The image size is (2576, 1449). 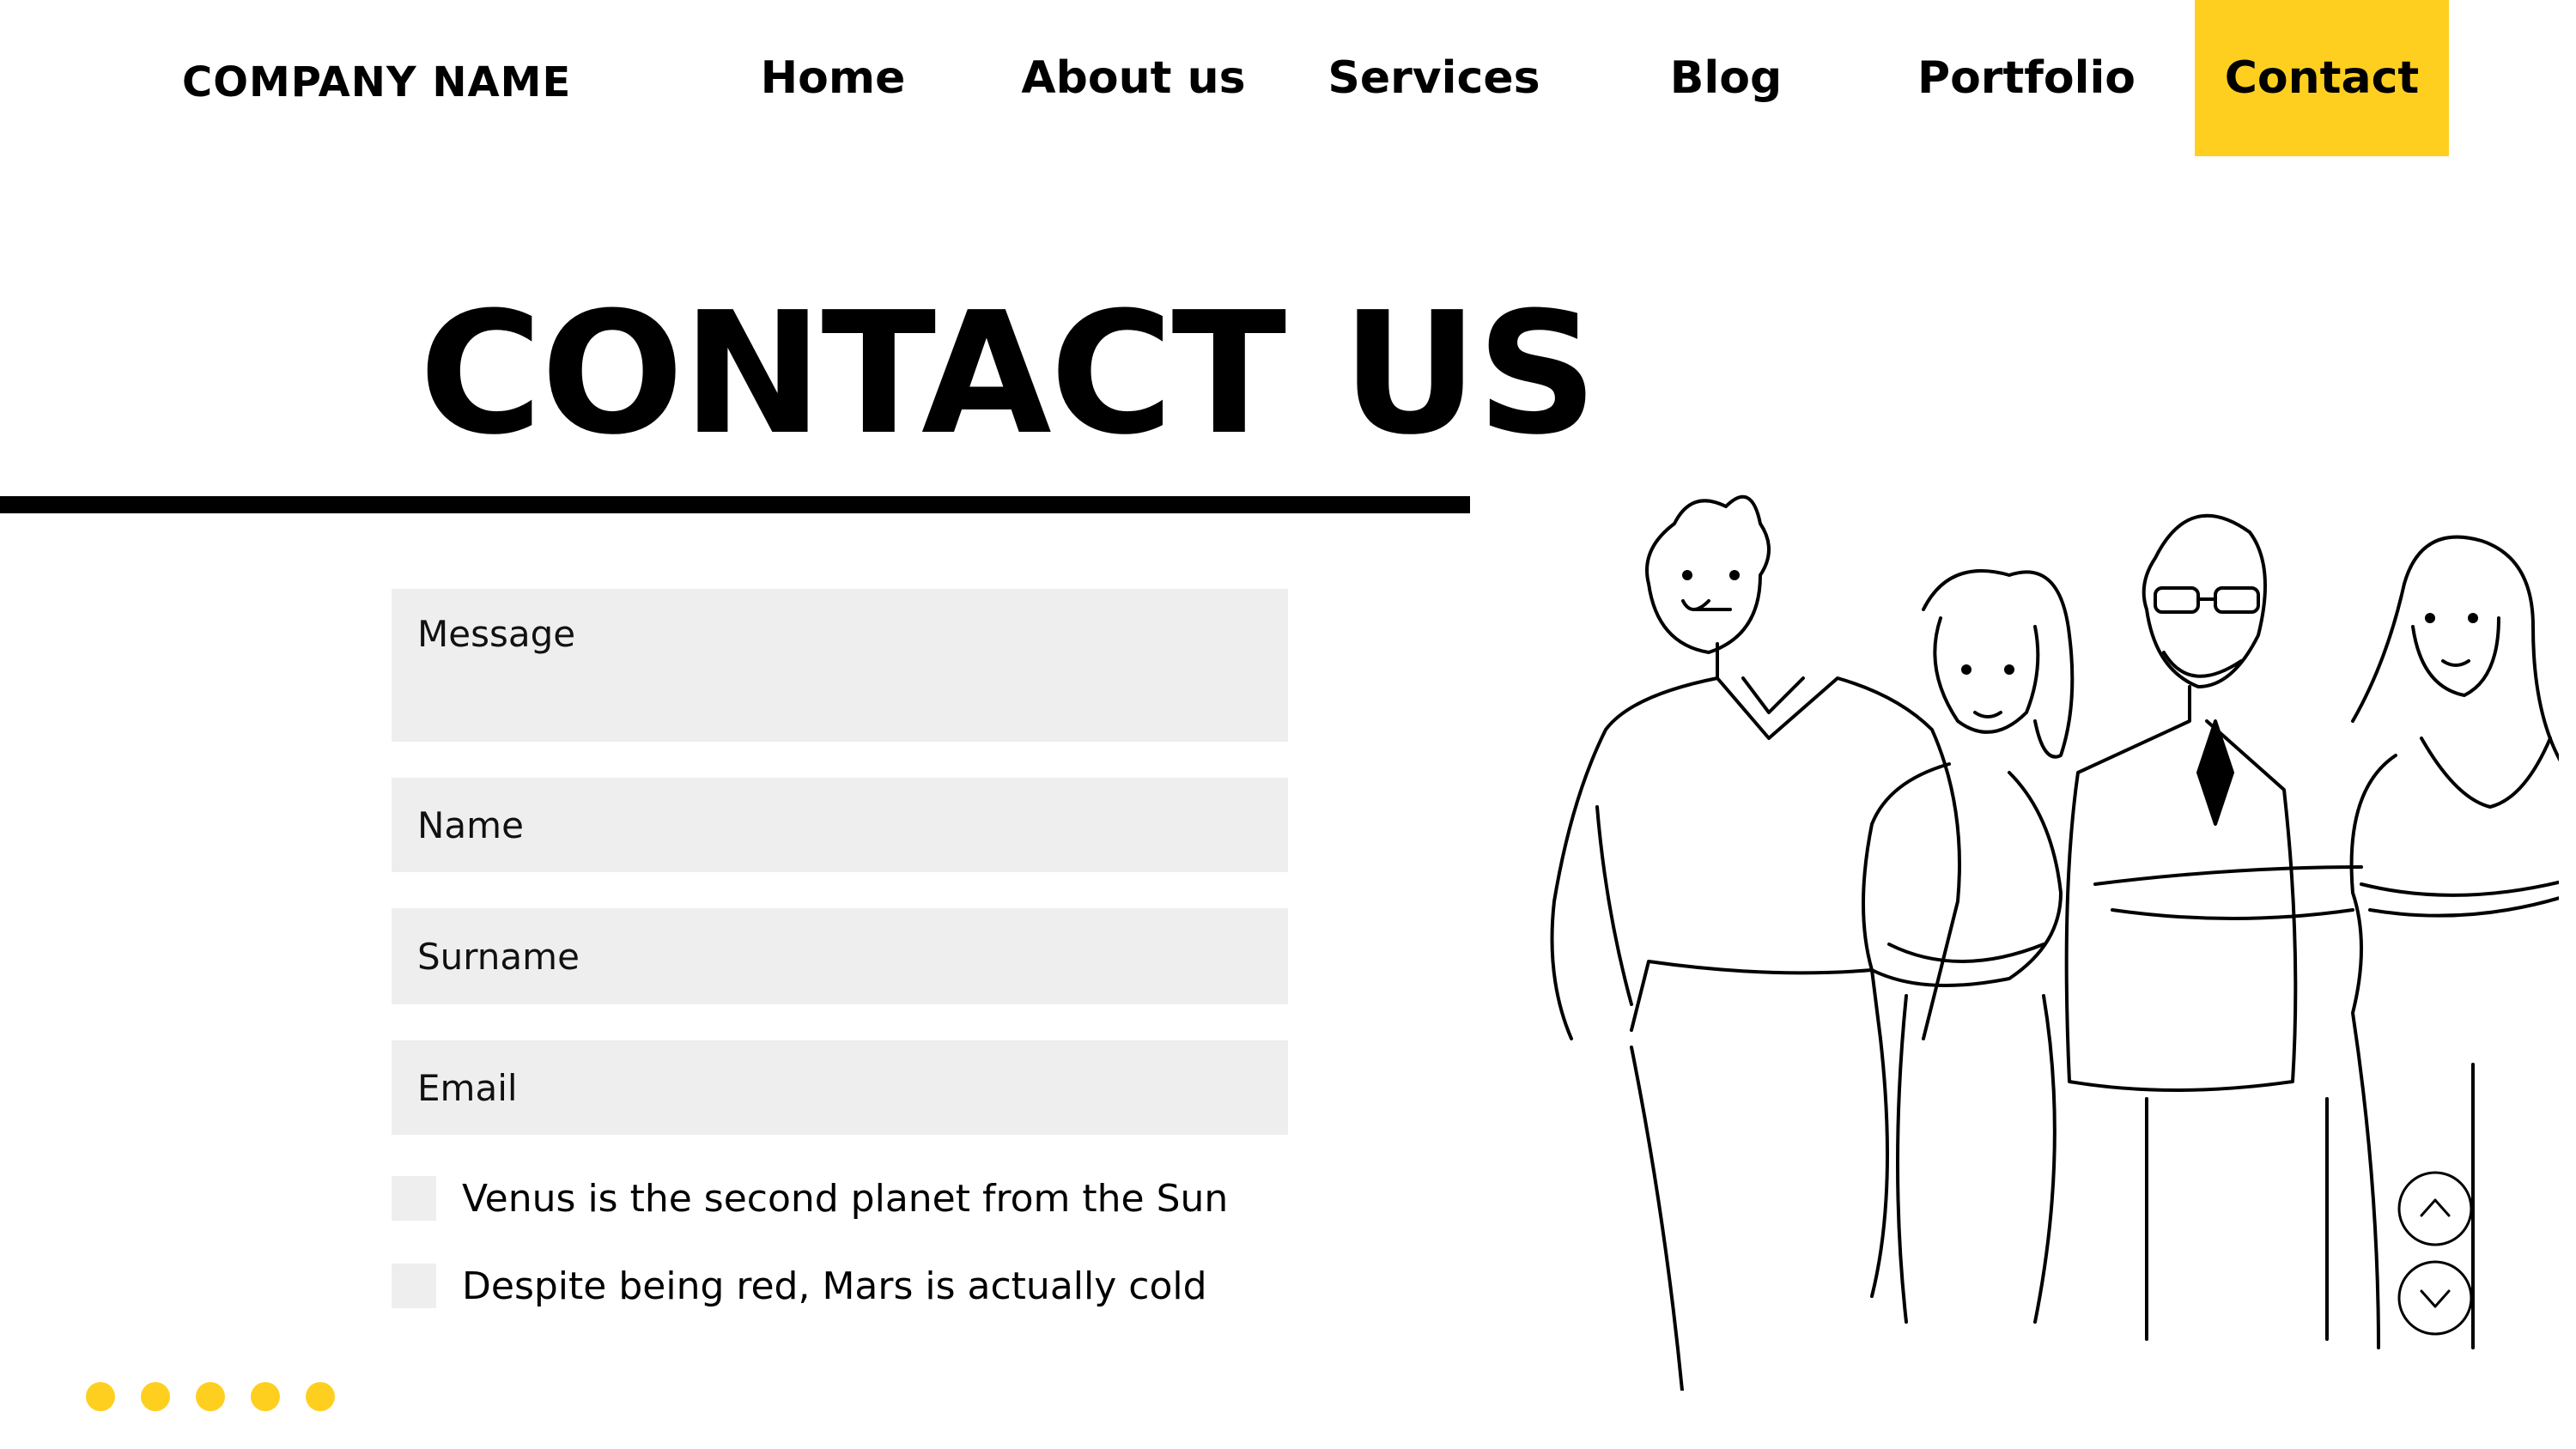 What do you see at coordinates (2026, 78) in the screenshot?
I see `nav-portfolio: Portfolio` at bounding box center [2026, 78].